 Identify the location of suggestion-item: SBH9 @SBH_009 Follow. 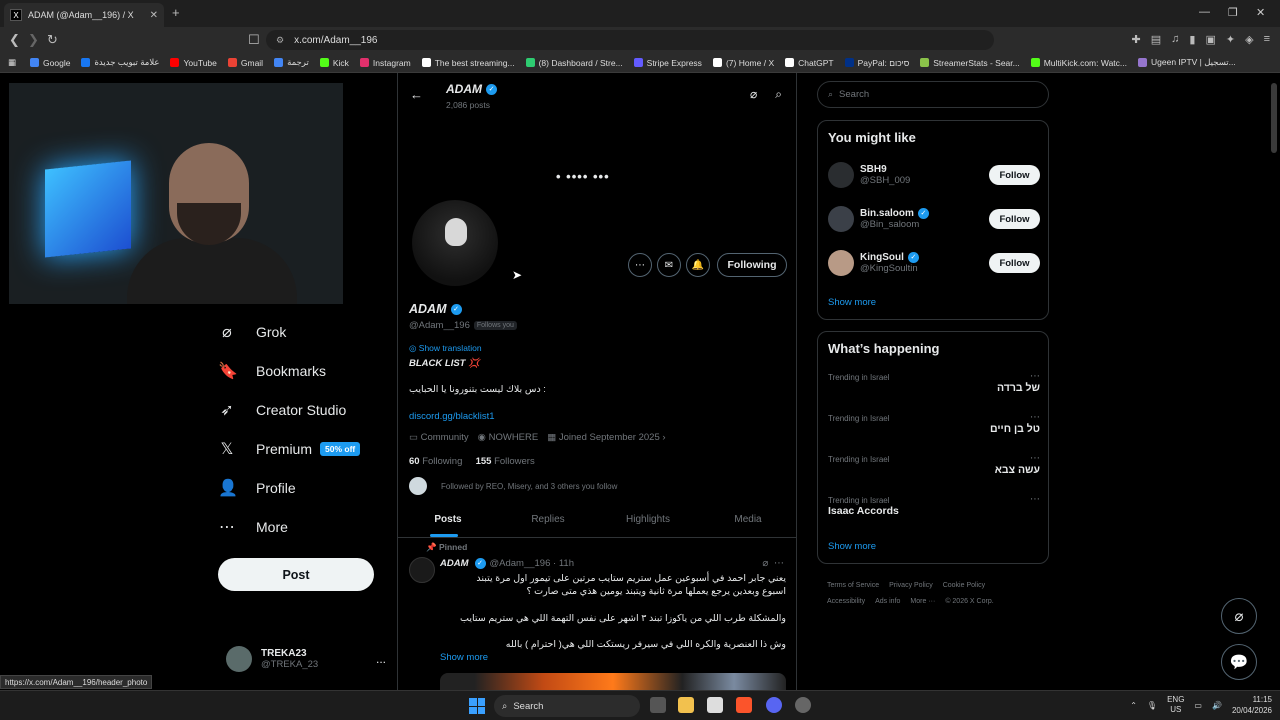
(934, 175).